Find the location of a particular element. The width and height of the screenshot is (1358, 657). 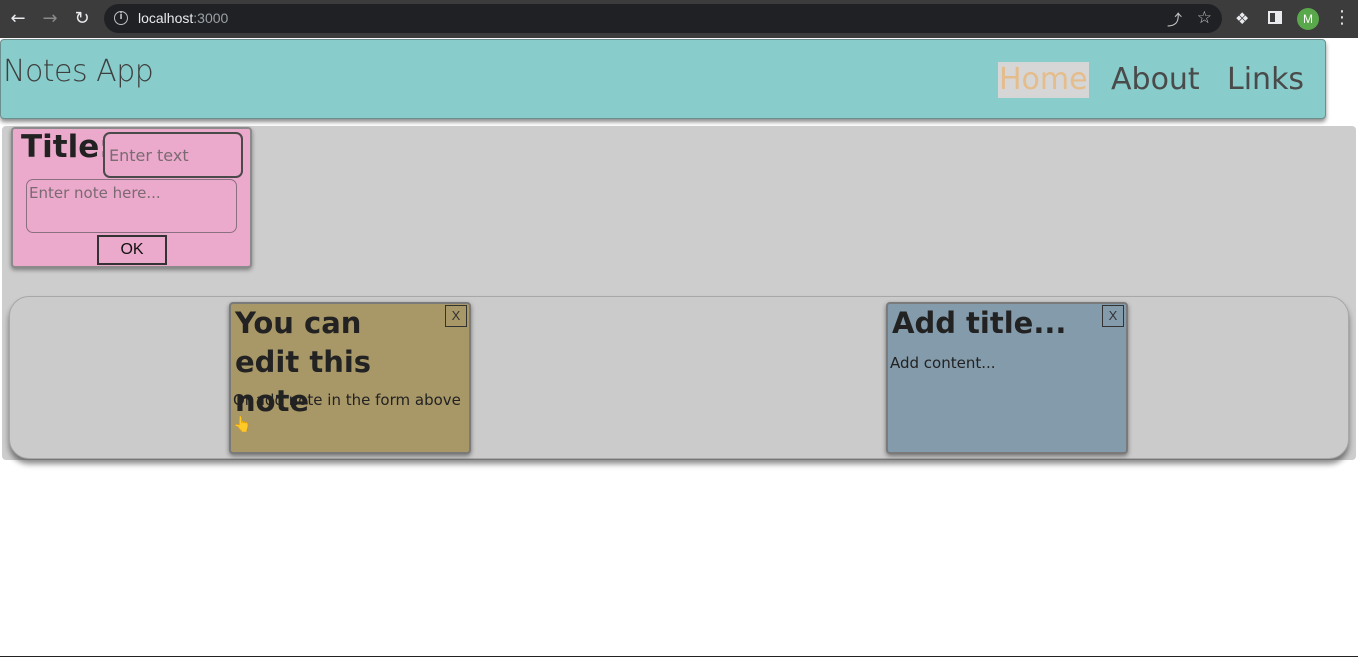

app-title: Notes App is located at coordinates (78, 71).